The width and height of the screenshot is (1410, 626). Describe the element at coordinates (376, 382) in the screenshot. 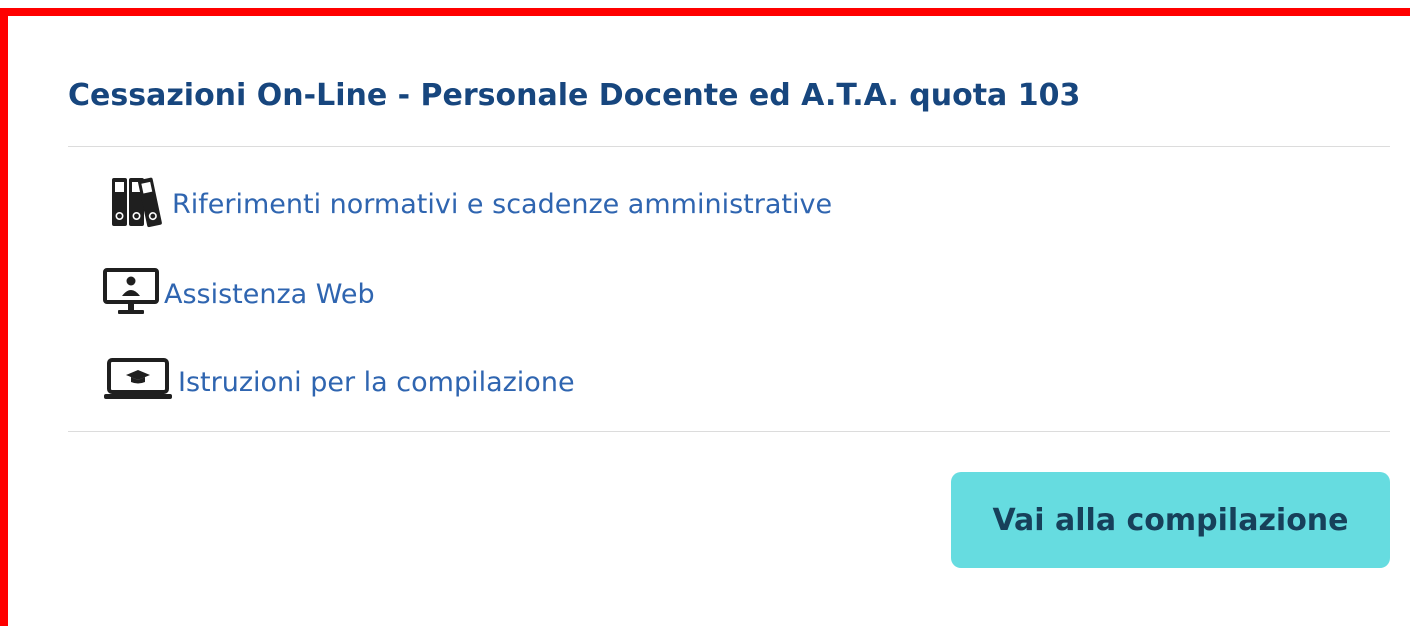

I see `link-label: Istruzioni per la compilazione` at that location.